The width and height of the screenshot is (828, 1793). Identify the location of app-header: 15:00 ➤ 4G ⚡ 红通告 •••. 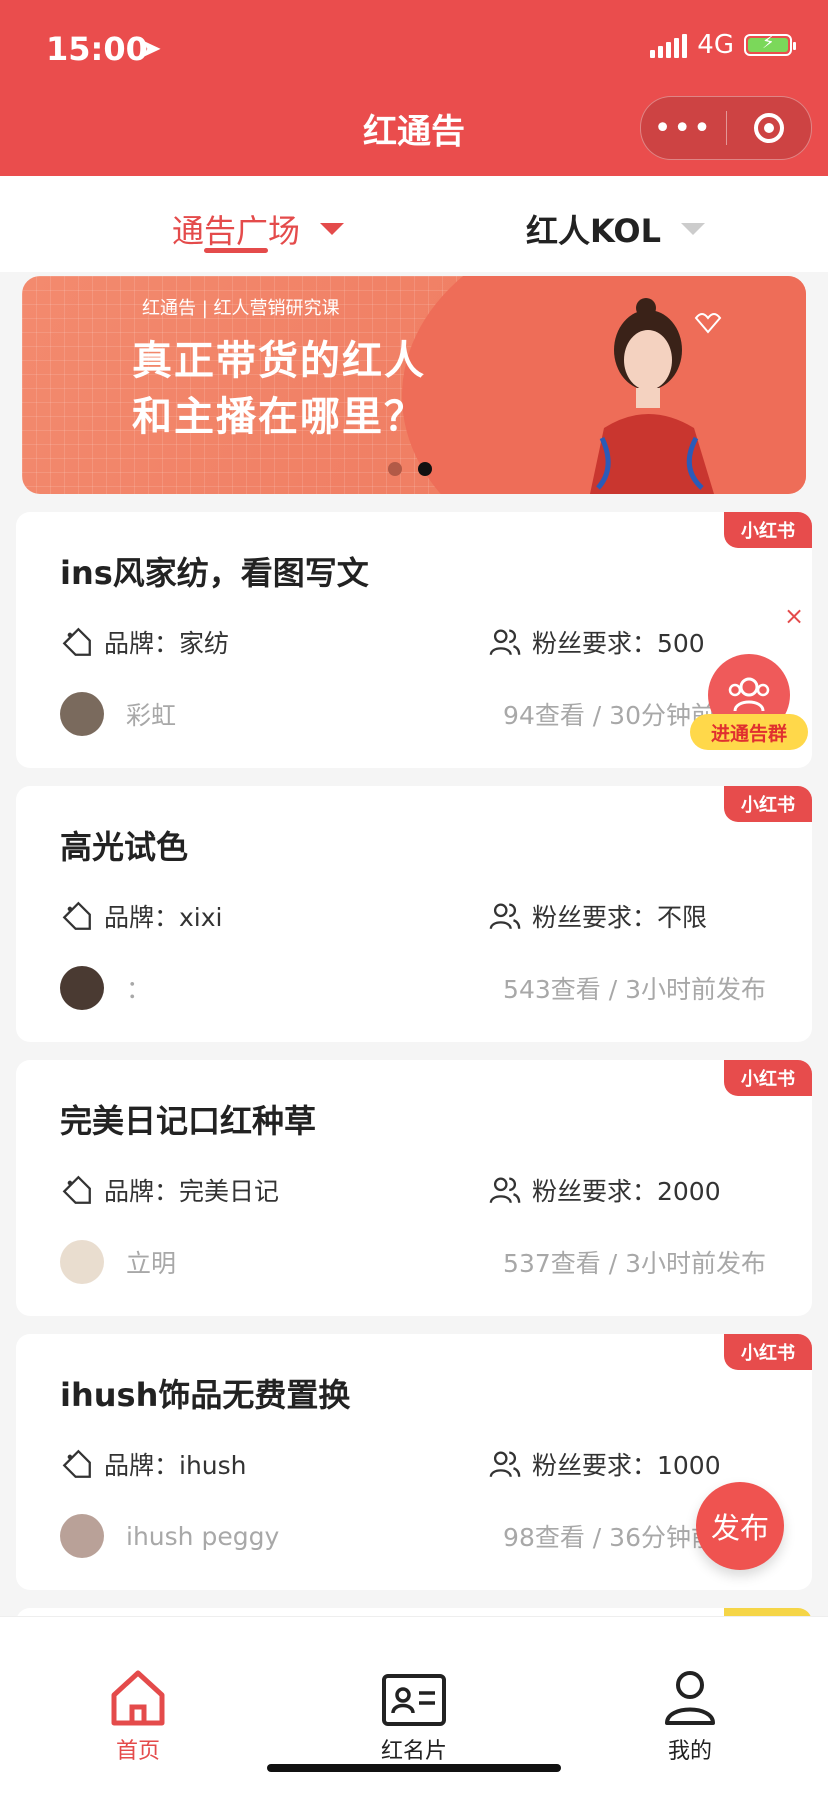
(414, 88).